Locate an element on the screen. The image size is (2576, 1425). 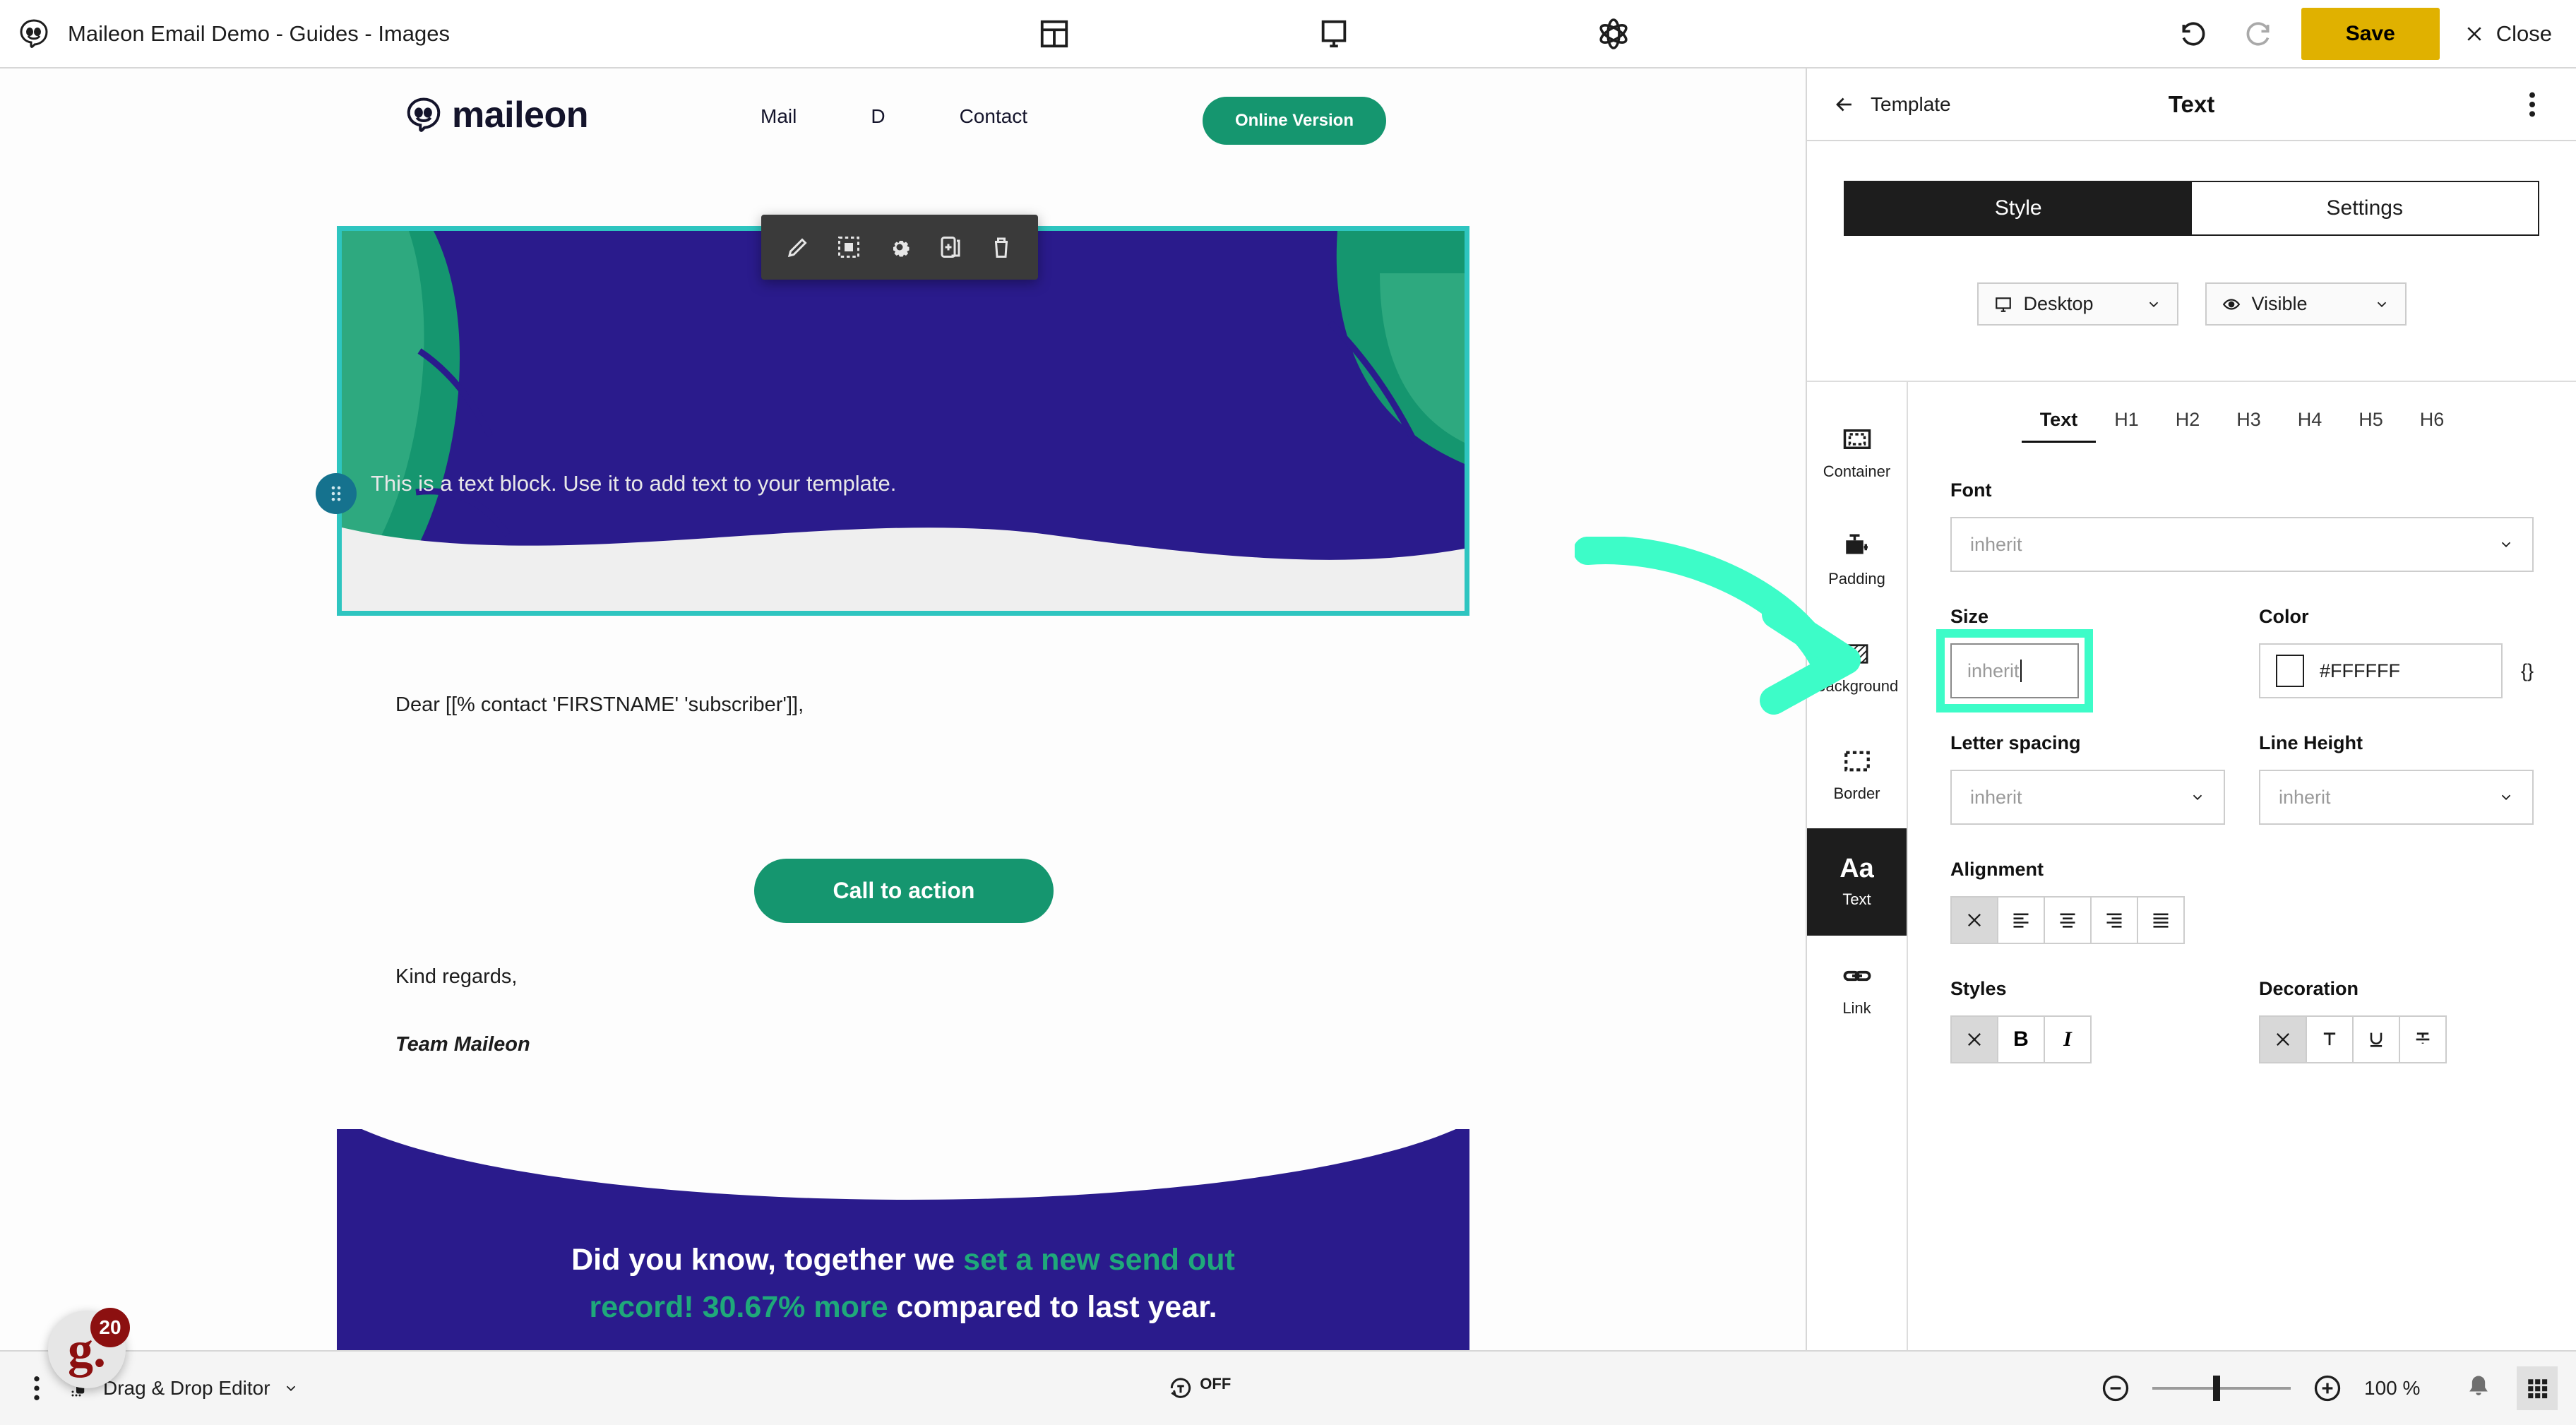
call-to-action-button: Call to action is located at coordinates (904, 891).